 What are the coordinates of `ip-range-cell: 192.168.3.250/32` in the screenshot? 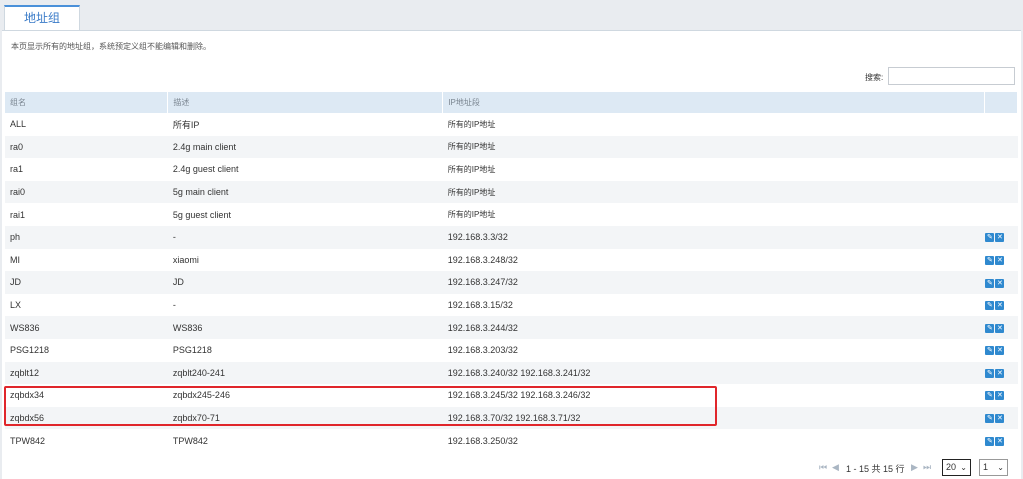 It's located at (482, 440).